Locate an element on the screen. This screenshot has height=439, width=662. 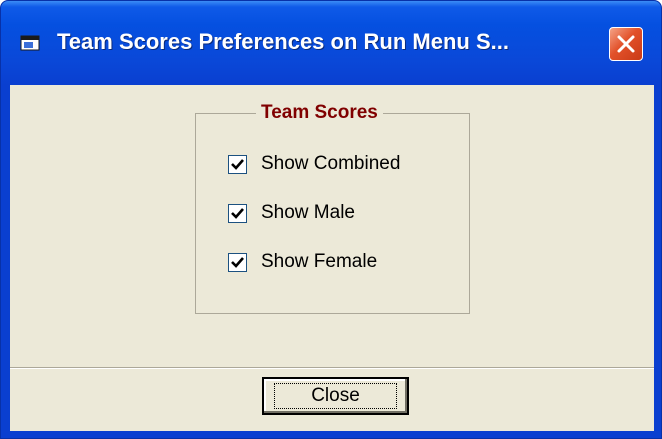
window-close-button is located at coordinates (626, 44).